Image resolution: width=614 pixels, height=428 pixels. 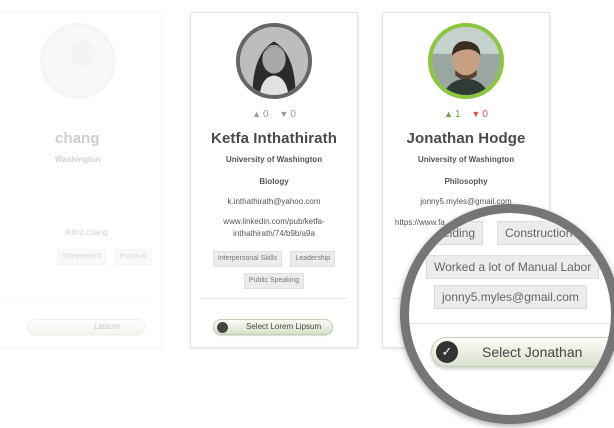 I want to click on vote-counts: ▲ 1 ▼ 0, so click(x=466, y=114).